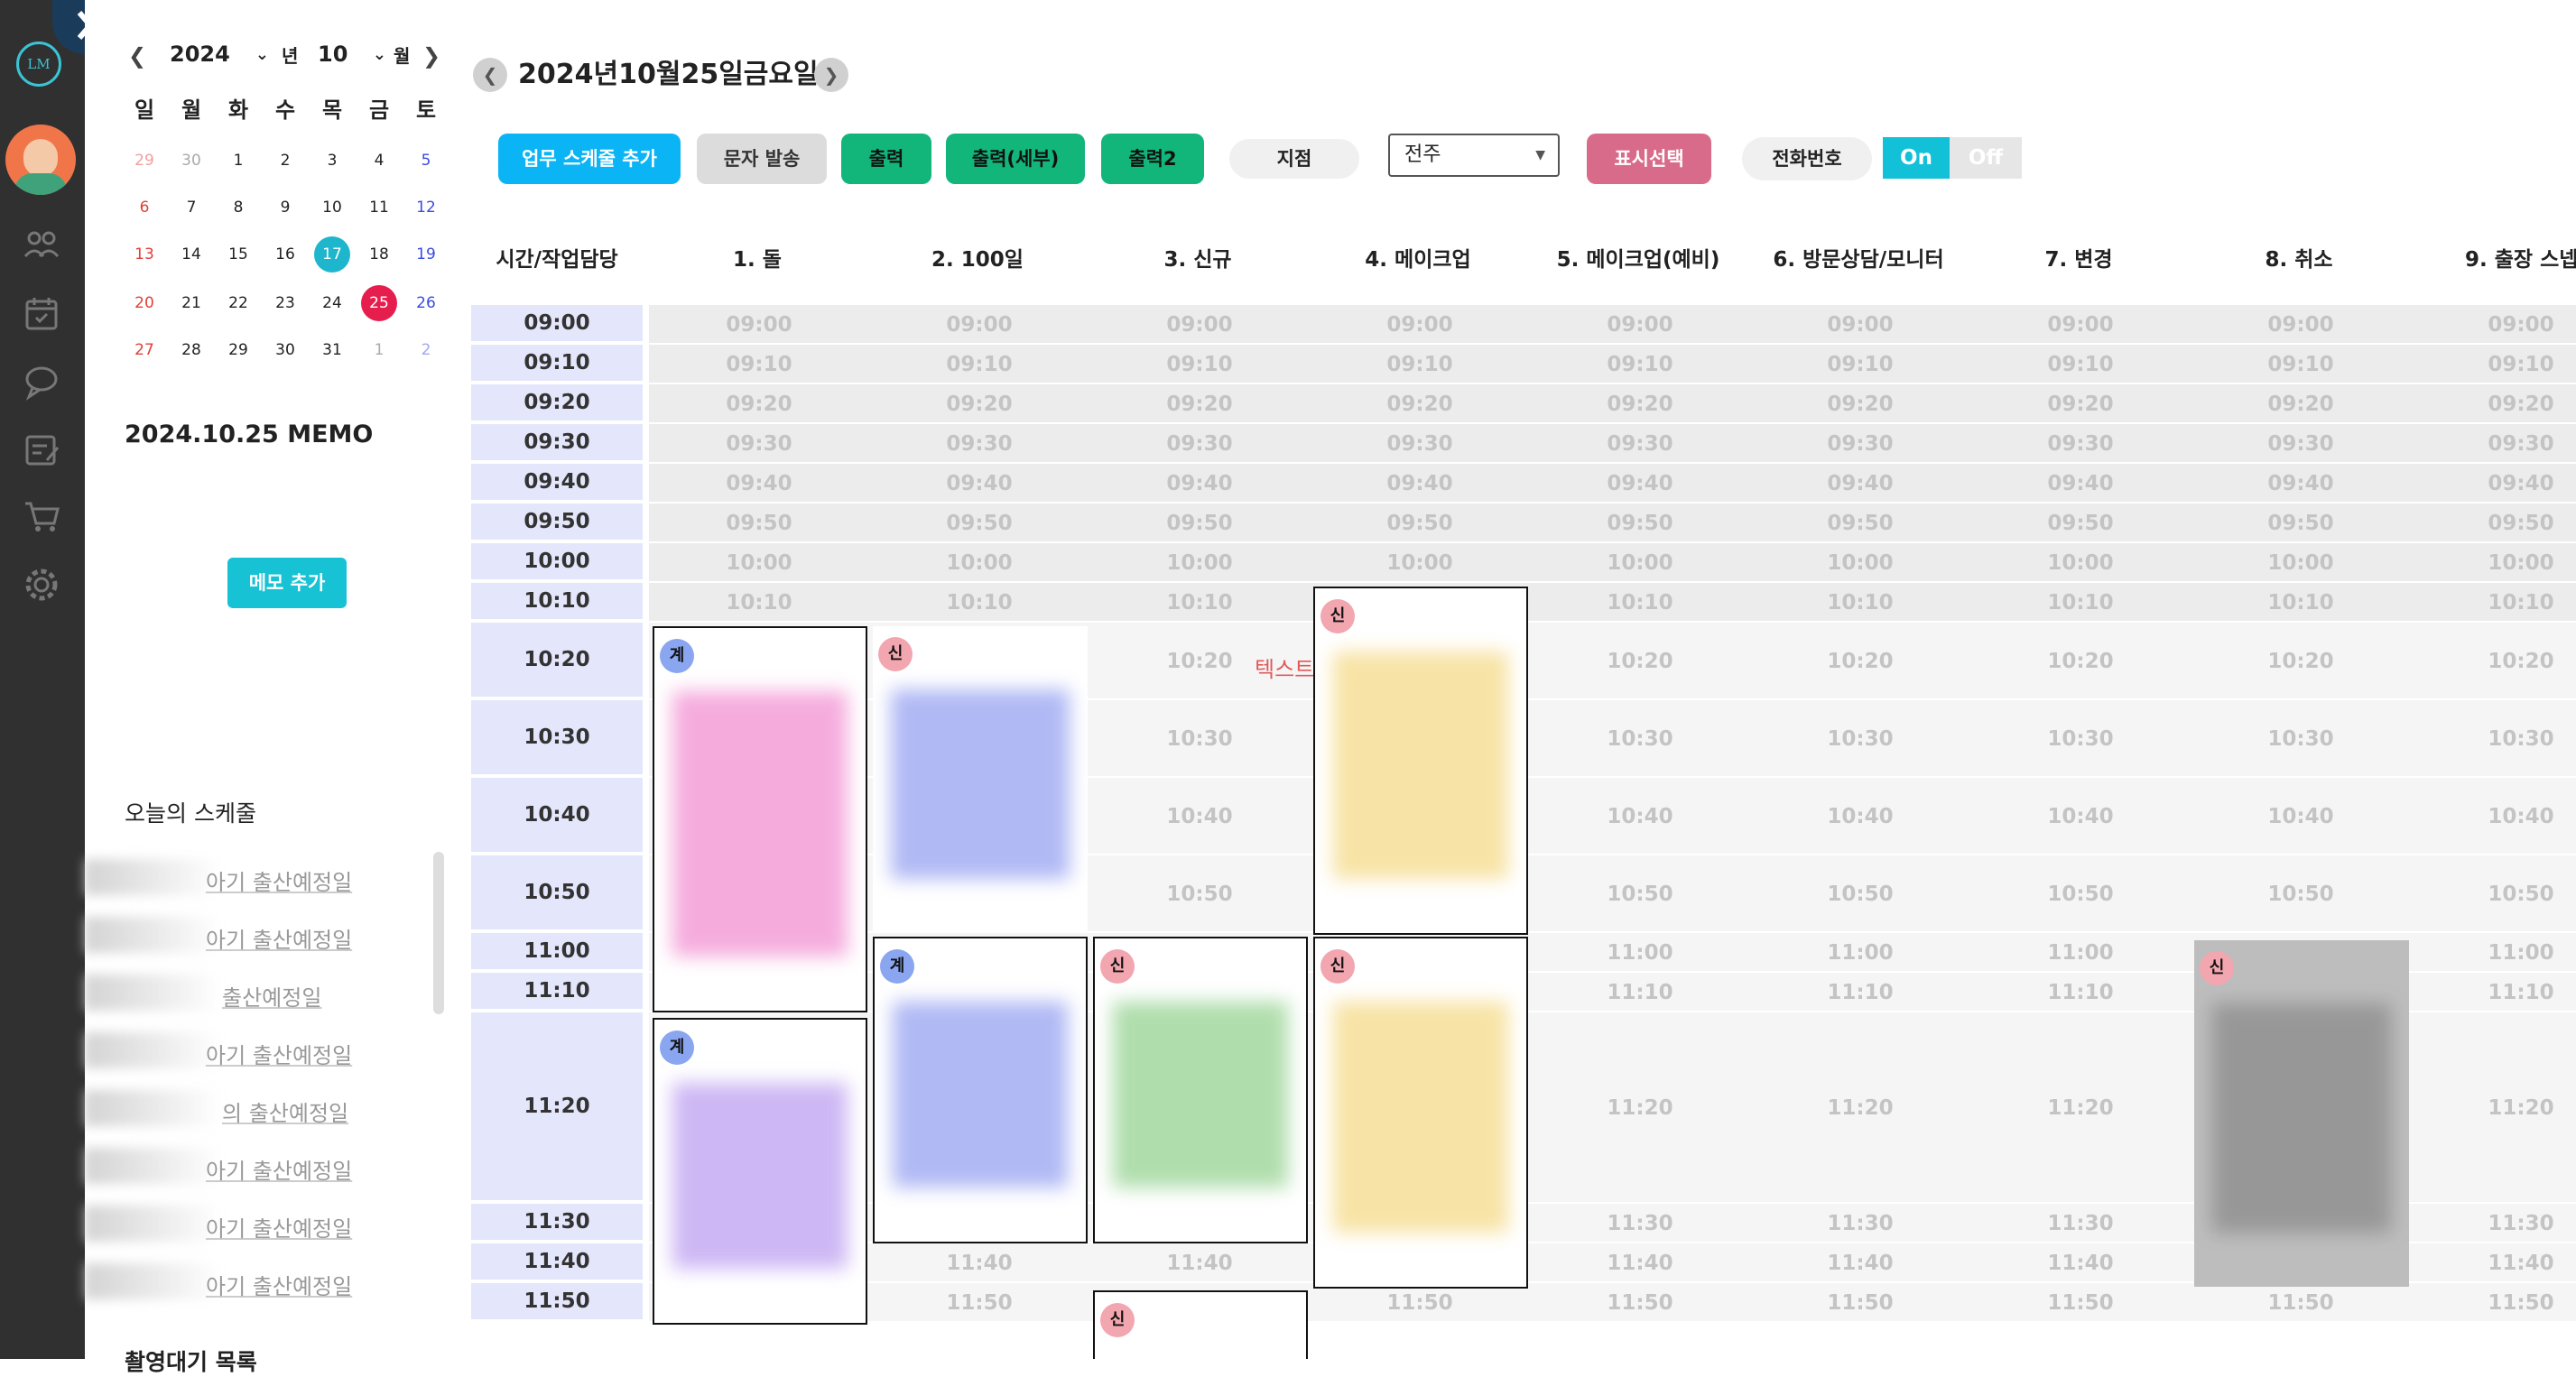 The height and width of the screenshot is (1377, 2576). What do you see at coordinates (191, 350) in the screenshot?
I see `calendar-day: 28` at bounding box center [191, 350].